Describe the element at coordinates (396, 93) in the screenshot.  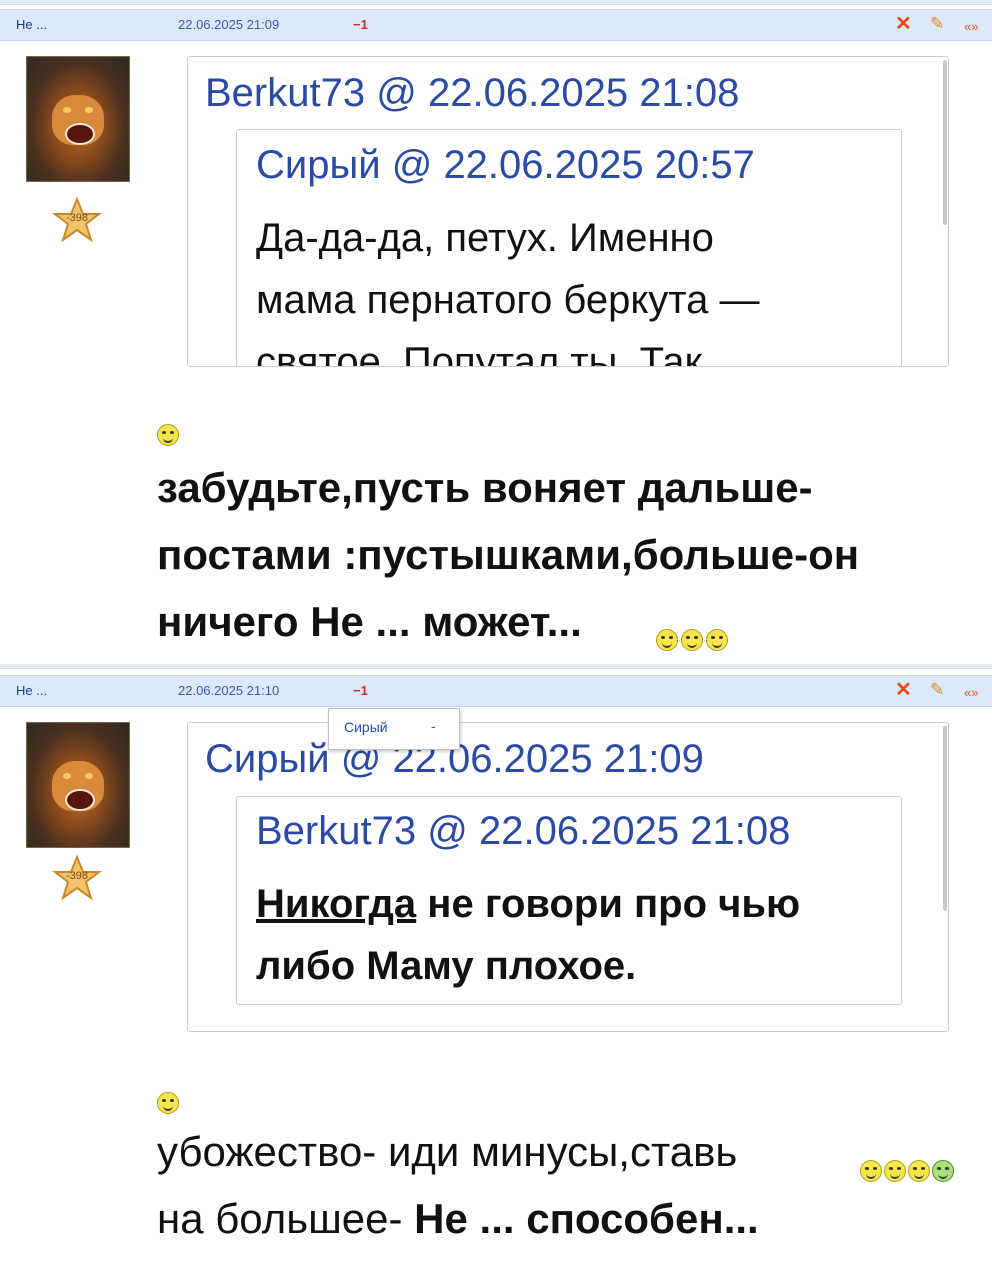
I see `quote-sep: @` at that location.